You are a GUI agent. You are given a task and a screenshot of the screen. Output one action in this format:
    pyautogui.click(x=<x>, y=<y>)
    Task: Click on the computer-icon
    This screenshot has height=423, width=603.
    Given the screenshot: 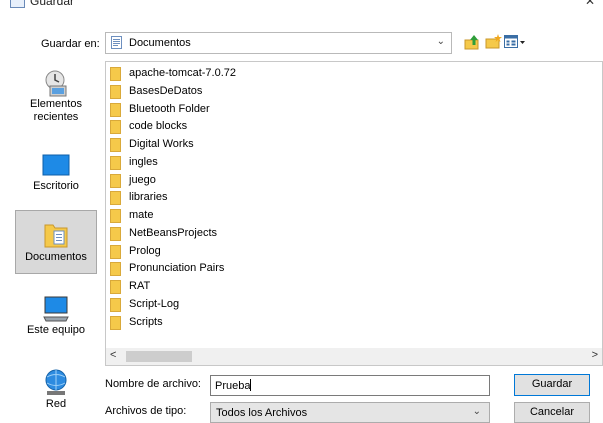 What is the action you would take?
    pyautogui.click(x=56, y=309)
    